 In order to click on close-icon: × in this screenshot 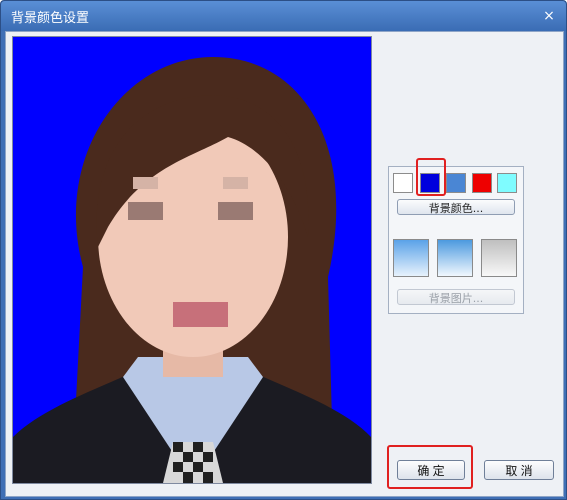, I will do `click(549, 16)`.